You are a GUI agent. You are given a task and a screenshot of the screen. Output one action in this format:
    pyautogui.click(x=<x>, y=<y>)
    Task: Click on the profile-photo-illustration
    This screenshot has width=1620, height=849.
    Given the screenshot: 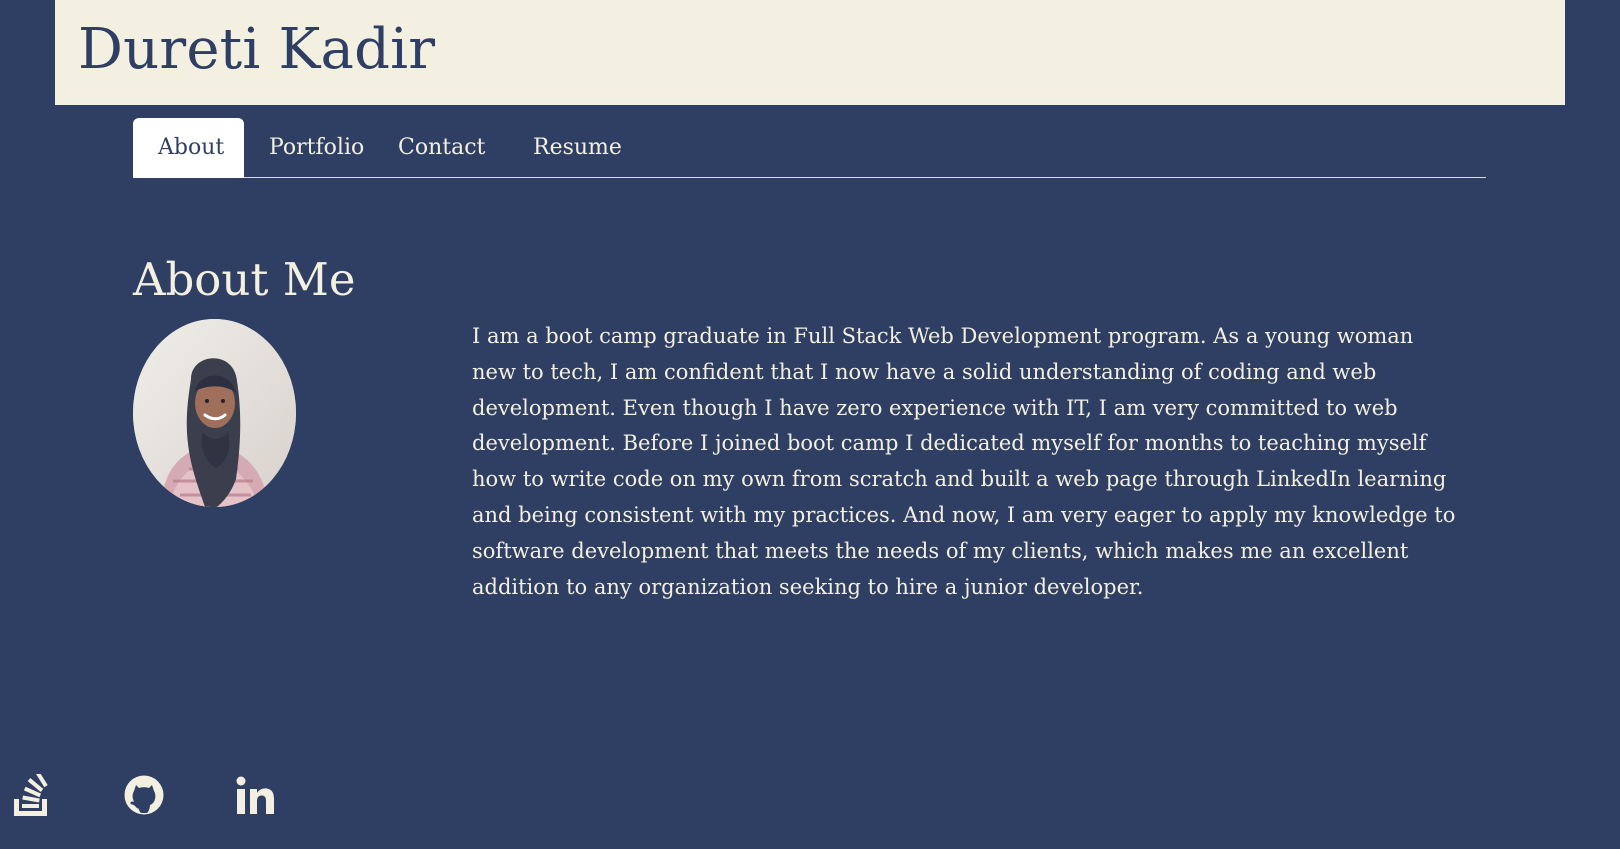 What is the action you would take?
    pyautogui.click(x=214, y=413)
    